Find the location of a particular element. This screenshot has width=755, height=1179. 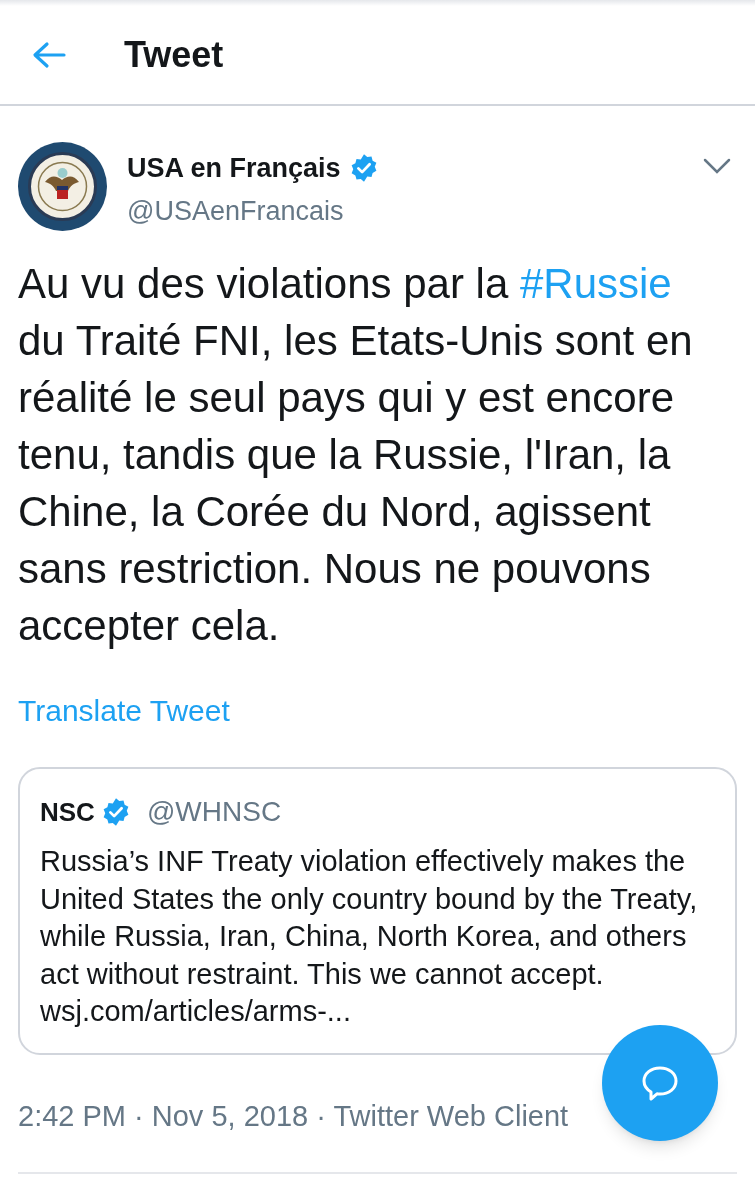

avatar-seal-icon is located at coordinates (62, 186).